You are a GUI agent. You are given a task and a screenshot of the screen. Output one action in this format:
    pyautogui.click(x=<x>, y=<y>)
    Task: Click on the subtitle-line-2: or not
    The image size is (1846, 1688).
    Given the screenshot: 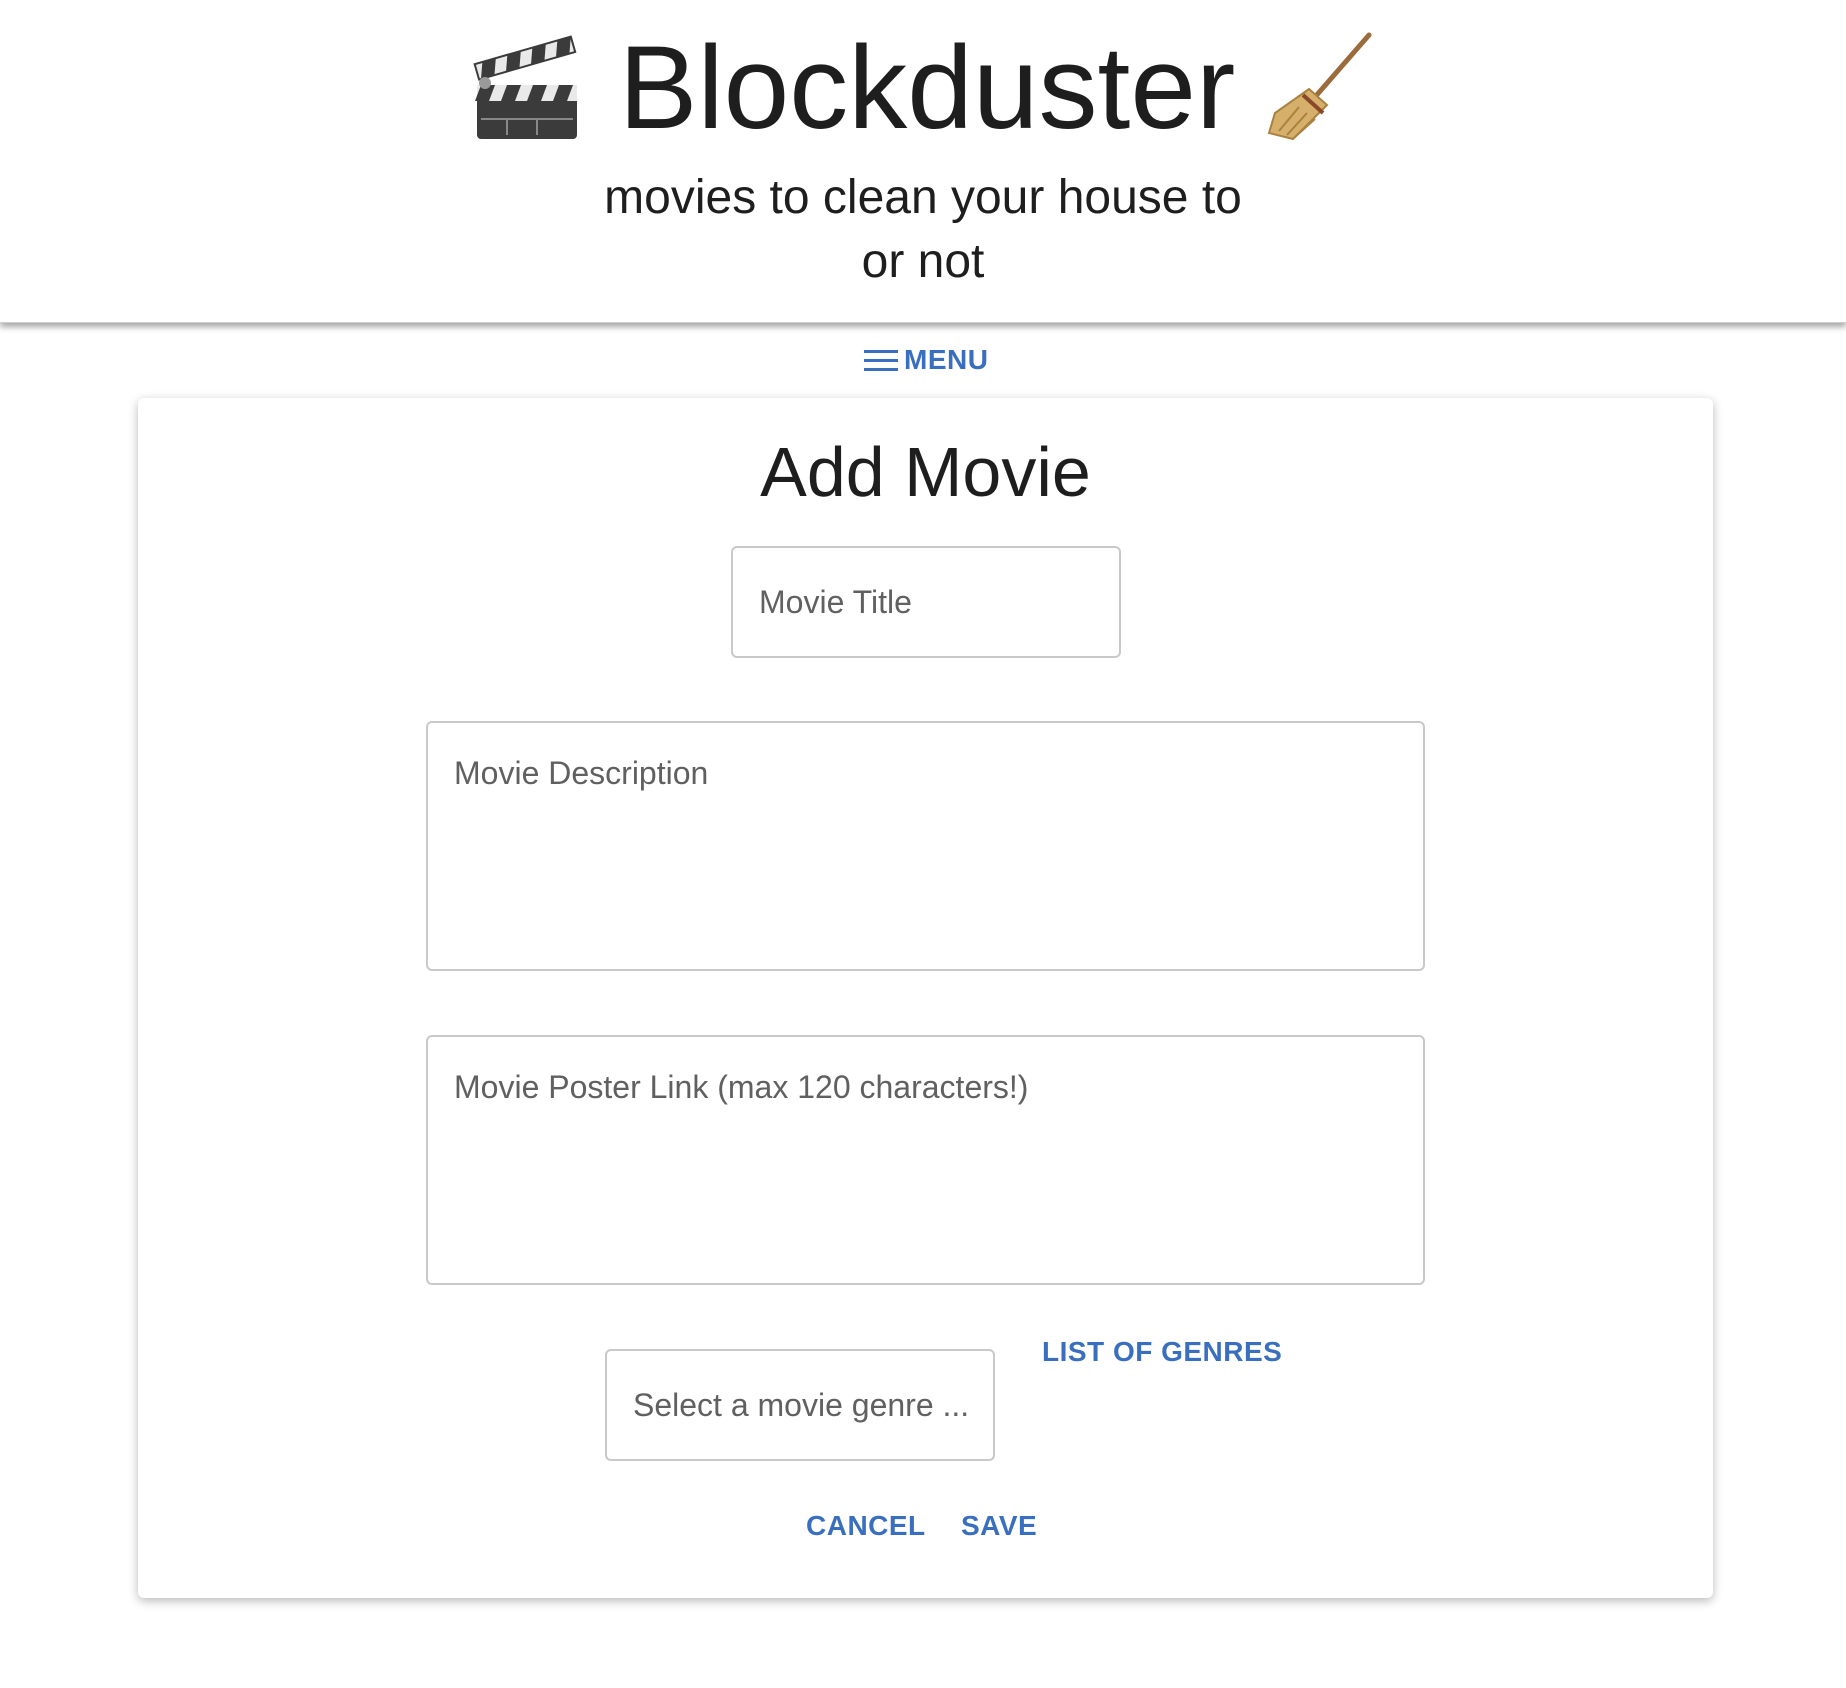 What is the action you would take?
    pyautogui.click(x=923, y=261)
    